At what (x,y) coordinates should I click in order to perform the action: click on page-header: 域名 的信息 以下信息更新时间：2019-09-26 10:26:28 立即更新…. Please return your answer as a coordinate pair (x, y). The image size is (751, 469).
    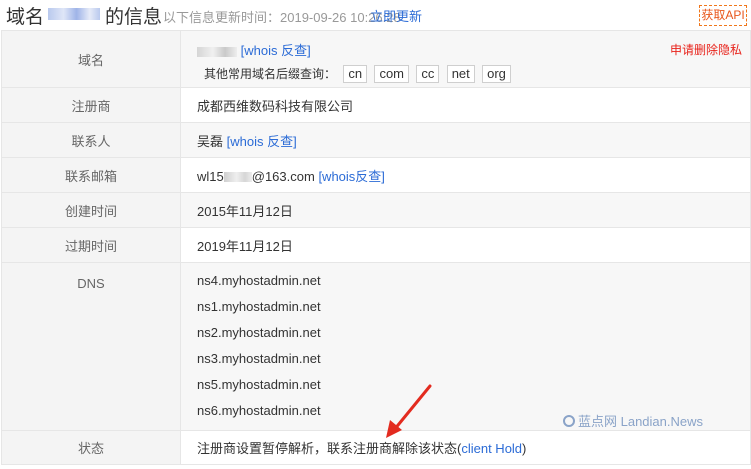
    Looking at the image, I should click on (375, 15).